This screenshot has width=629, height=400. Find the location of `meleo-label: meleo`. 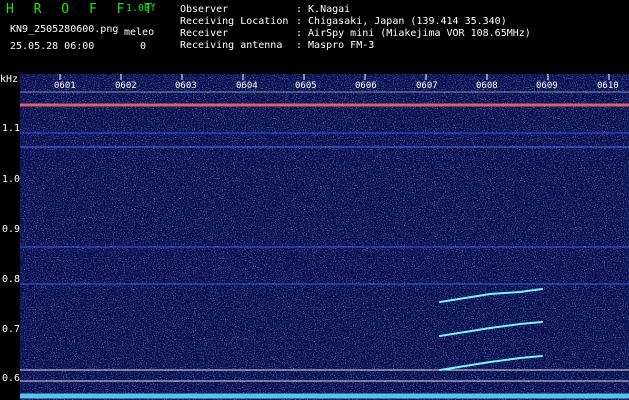

meleo-label: meleo is located at coordinates (139, 32).